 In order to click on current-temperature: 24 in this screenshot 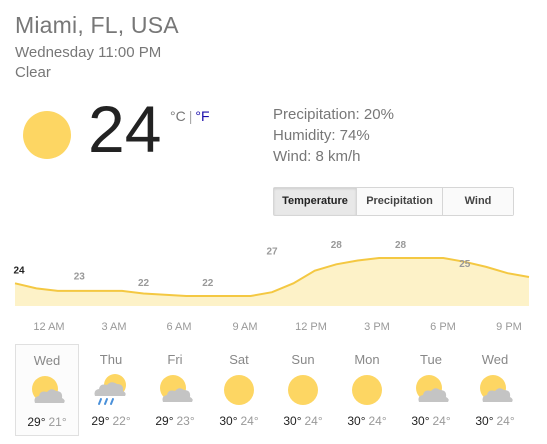, I will do `click(125, 129)`.